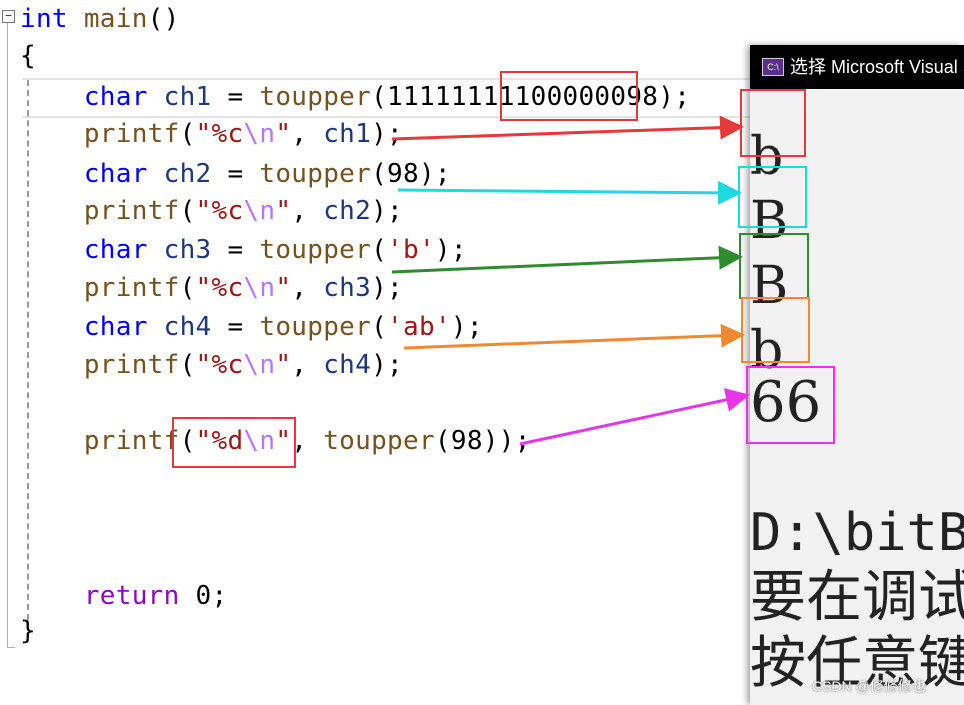  I want to click on arrow-magenta, so click(634, 417).